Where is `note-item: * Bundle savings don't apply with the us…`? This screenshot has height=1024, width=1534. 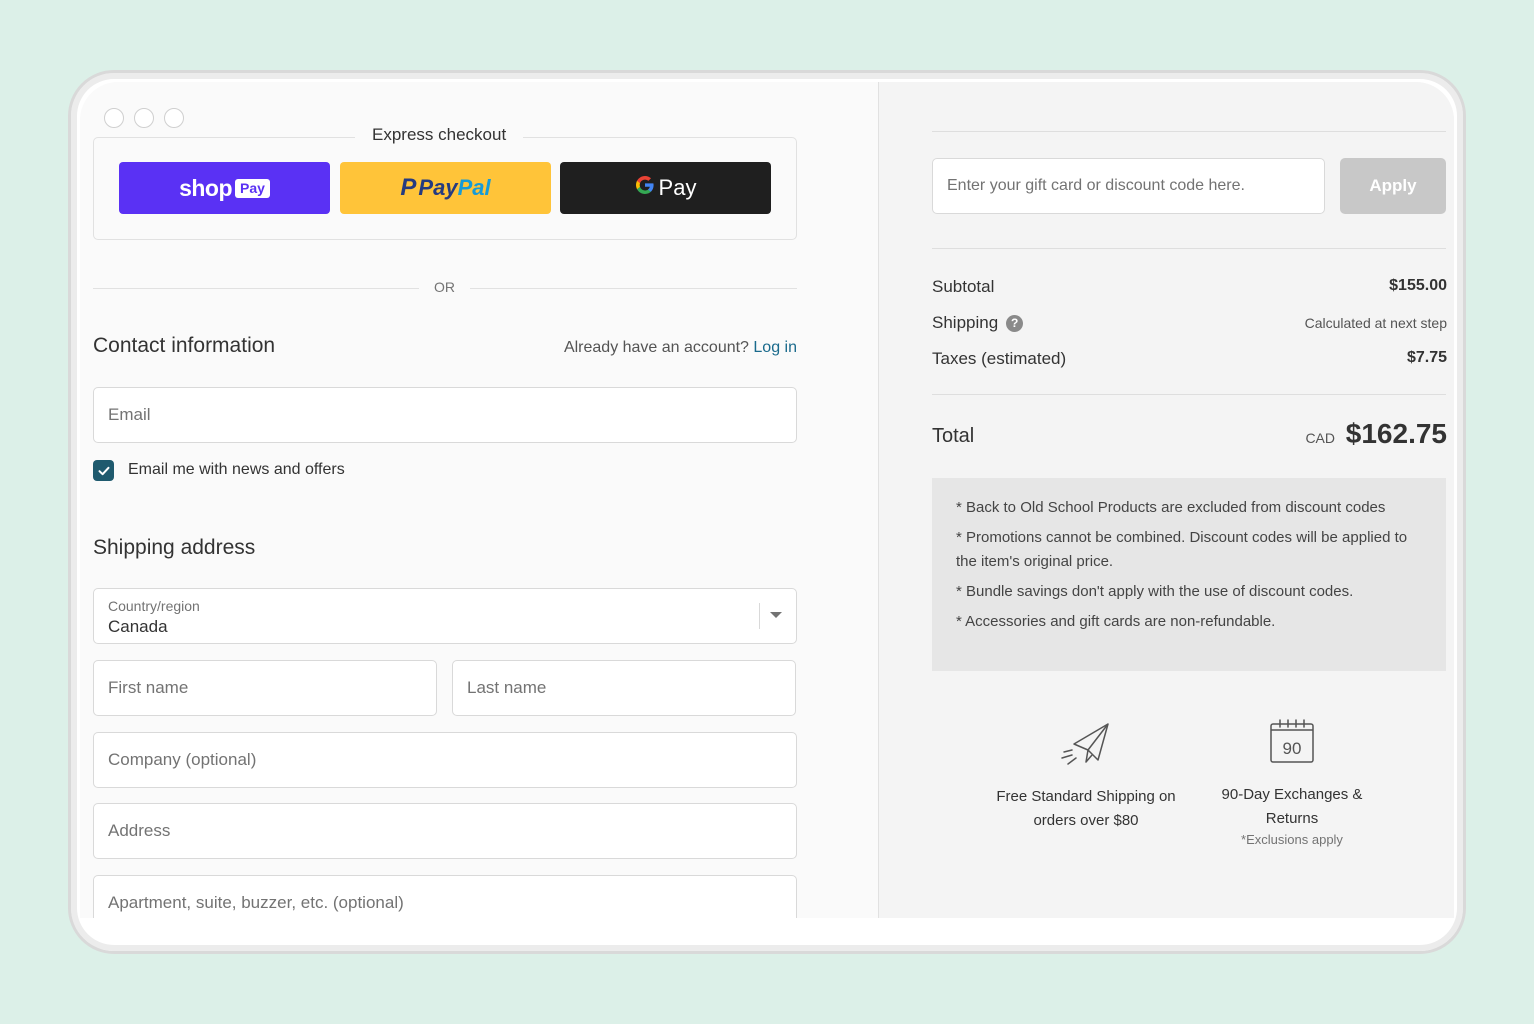
note-item: * Bundle savings don't apply with the us… is located at coordinates (1155, 591).